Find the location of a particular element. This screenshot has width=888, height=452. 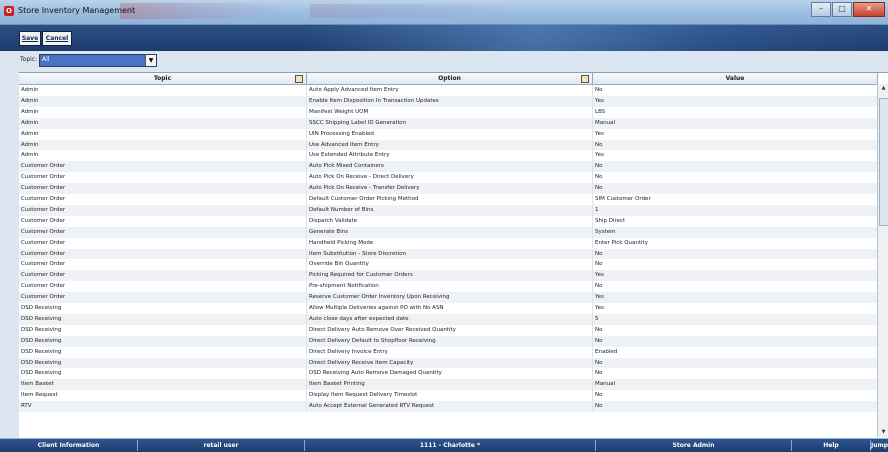

maximize-icon: □ is located at coordinates (842, 9).